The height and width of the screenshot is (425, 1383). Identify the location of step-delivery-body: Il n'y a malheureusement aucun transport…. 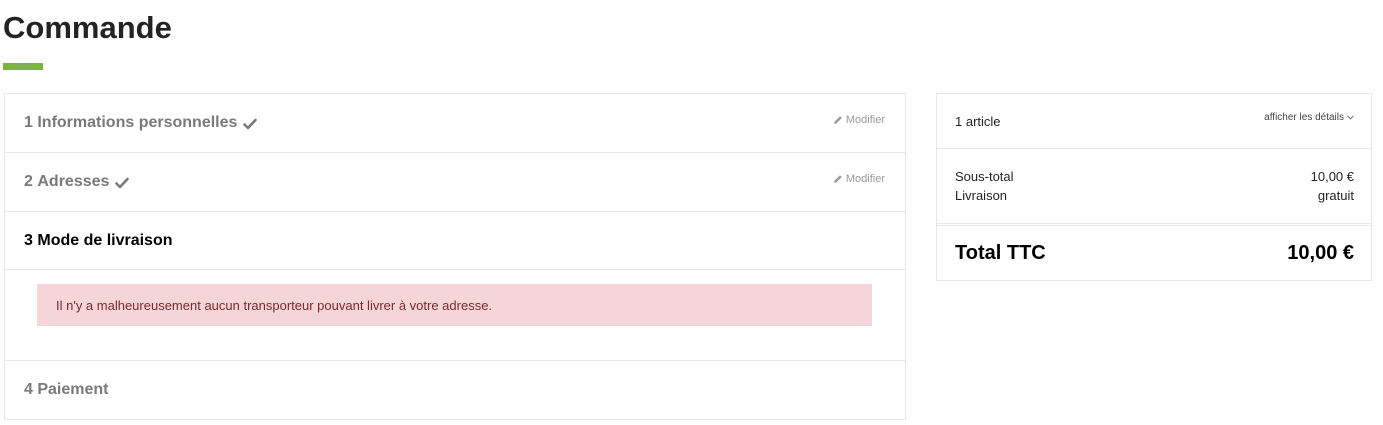
(455, 315).